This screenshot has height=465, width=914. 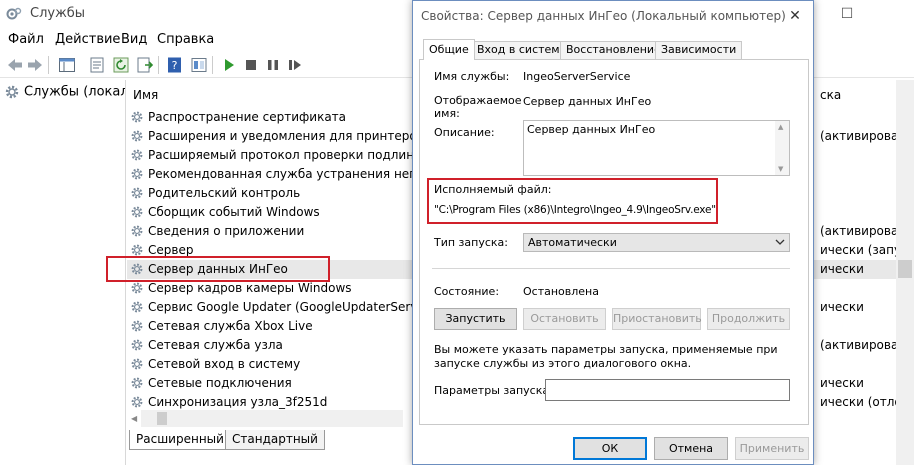 I want to click on exe-label: Исполняемый файл:, so click(x=493, y=189).